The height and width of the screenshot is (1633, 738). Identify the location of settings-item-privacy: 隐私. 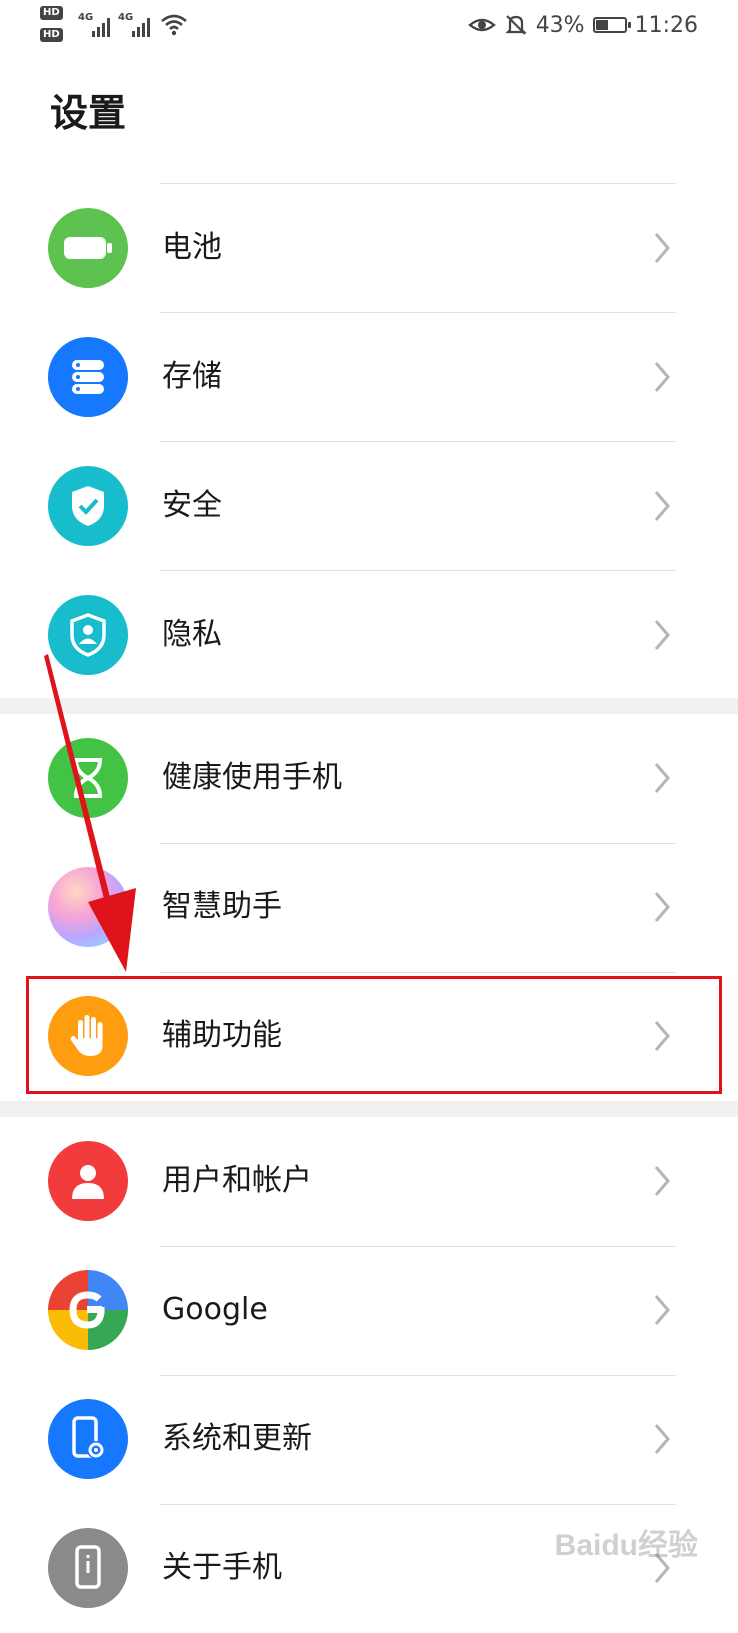
(369, 635).